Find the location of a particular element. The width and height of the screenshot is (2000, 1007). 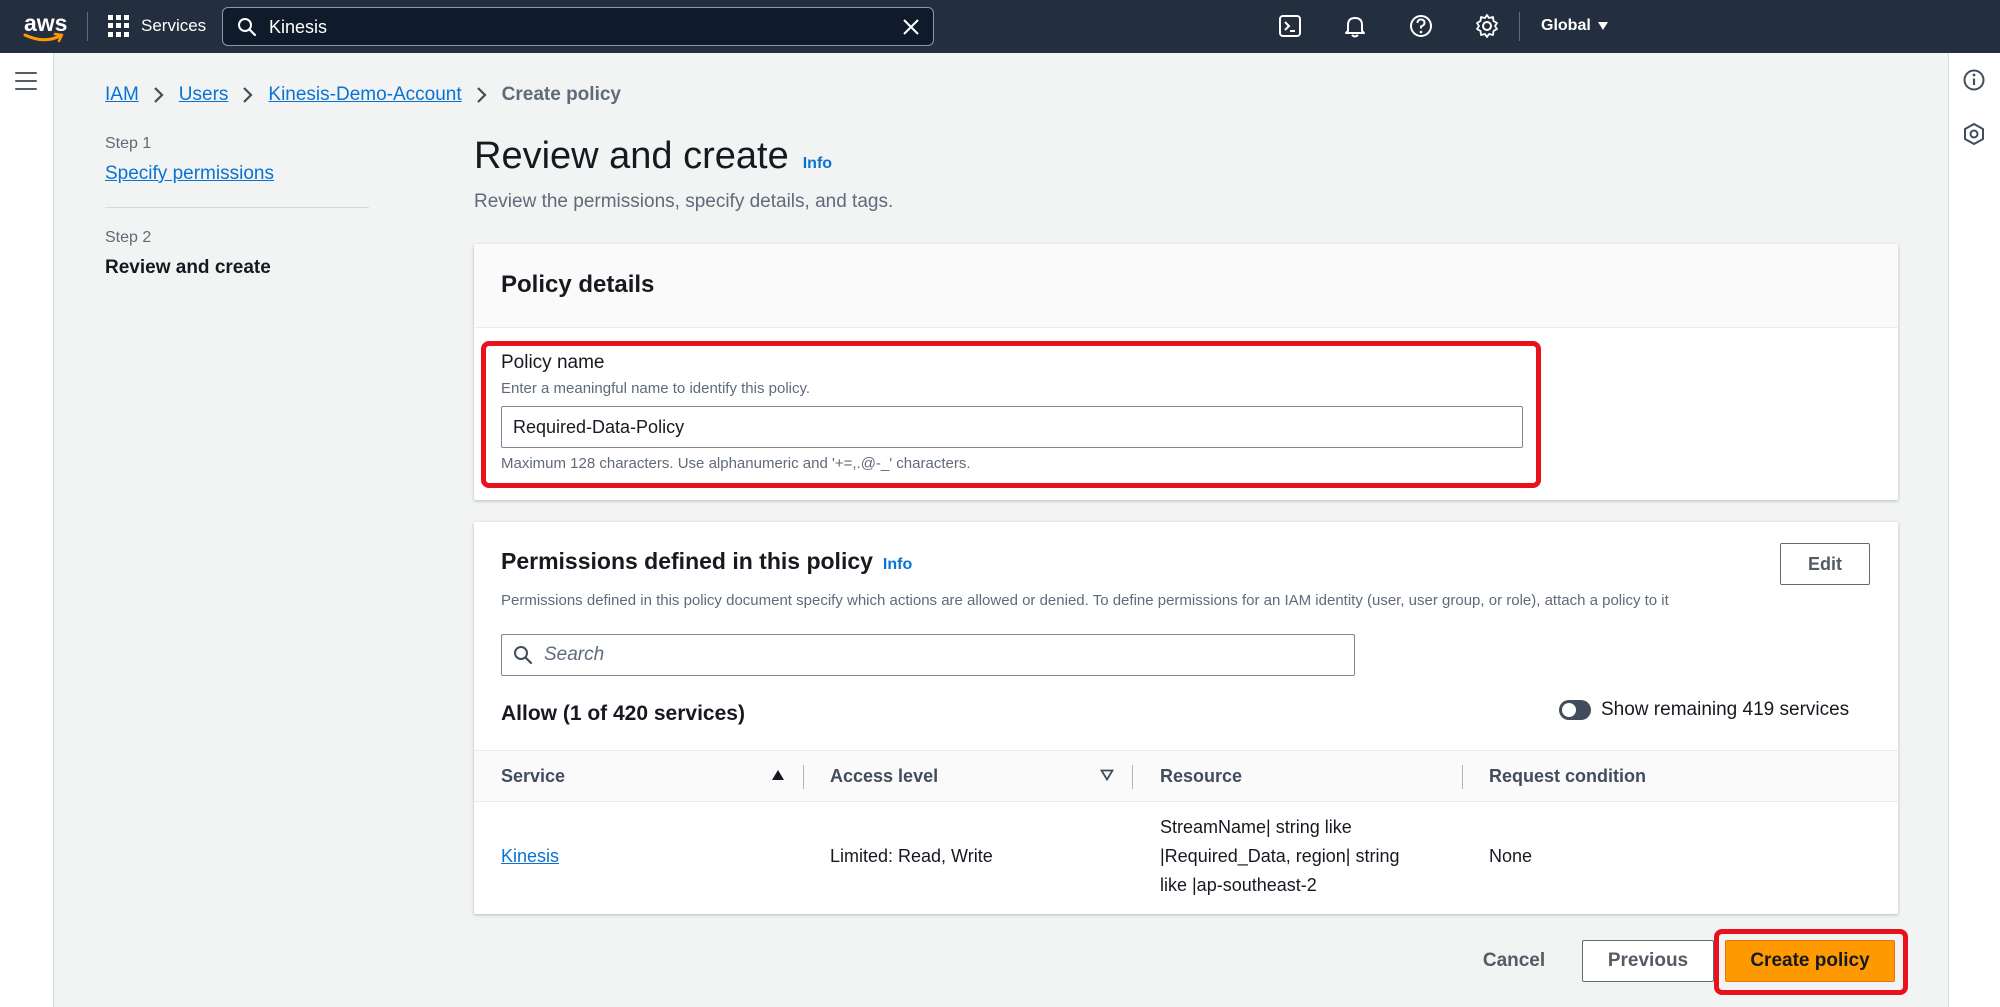

region-selector: Global is located at coordinates (1575, 26).